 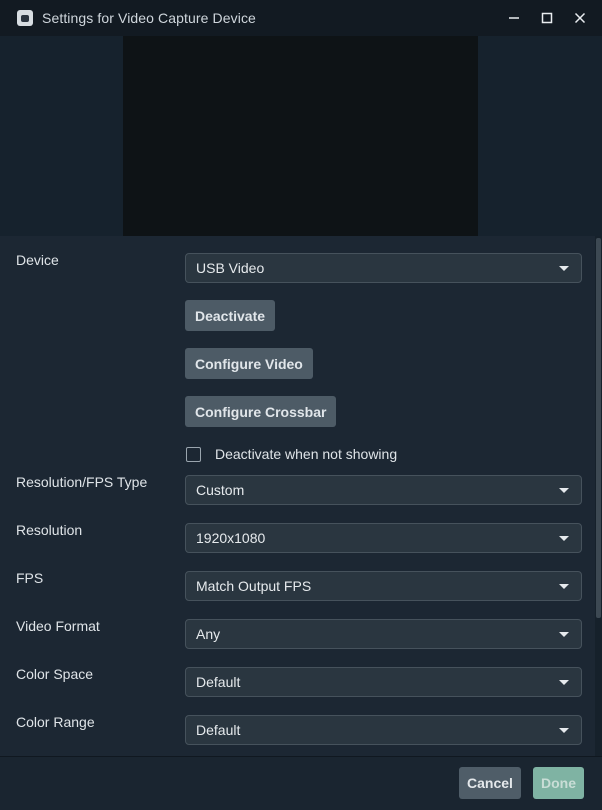 I want to click on color-range-select: Default, so click(x=383, y=730).